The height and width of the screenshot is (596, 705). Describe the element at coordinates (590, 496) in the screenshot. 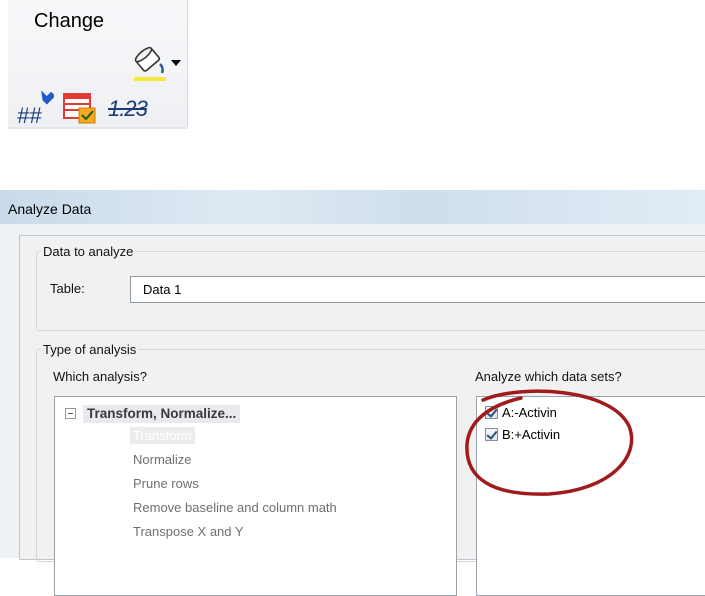

I see `data-sets-list: A:-Activin B:+Activin` at that location.